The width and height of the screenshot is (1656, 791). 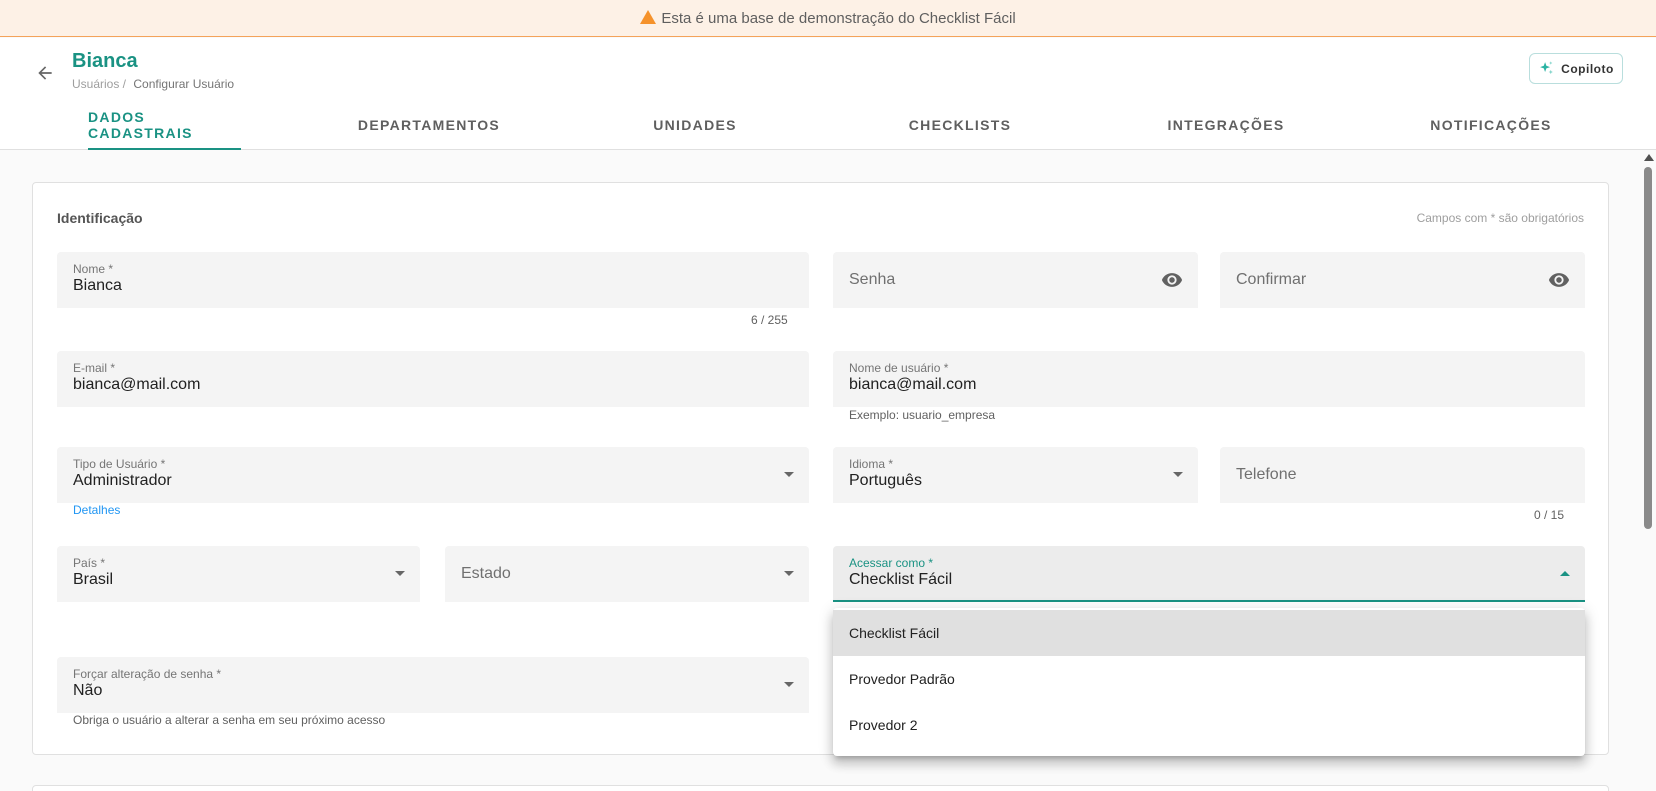 I want to click on dropdown-option: Provedor Padrão, so click(x=1209, y=679).